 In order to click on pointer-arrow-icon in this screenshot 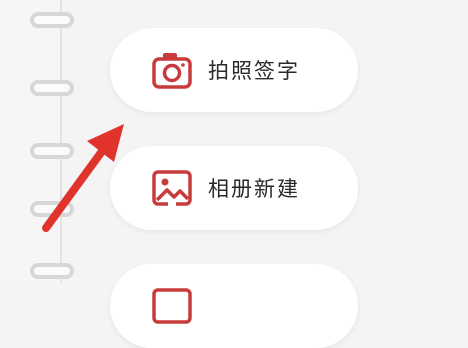, I will do `click(83, 178)`.